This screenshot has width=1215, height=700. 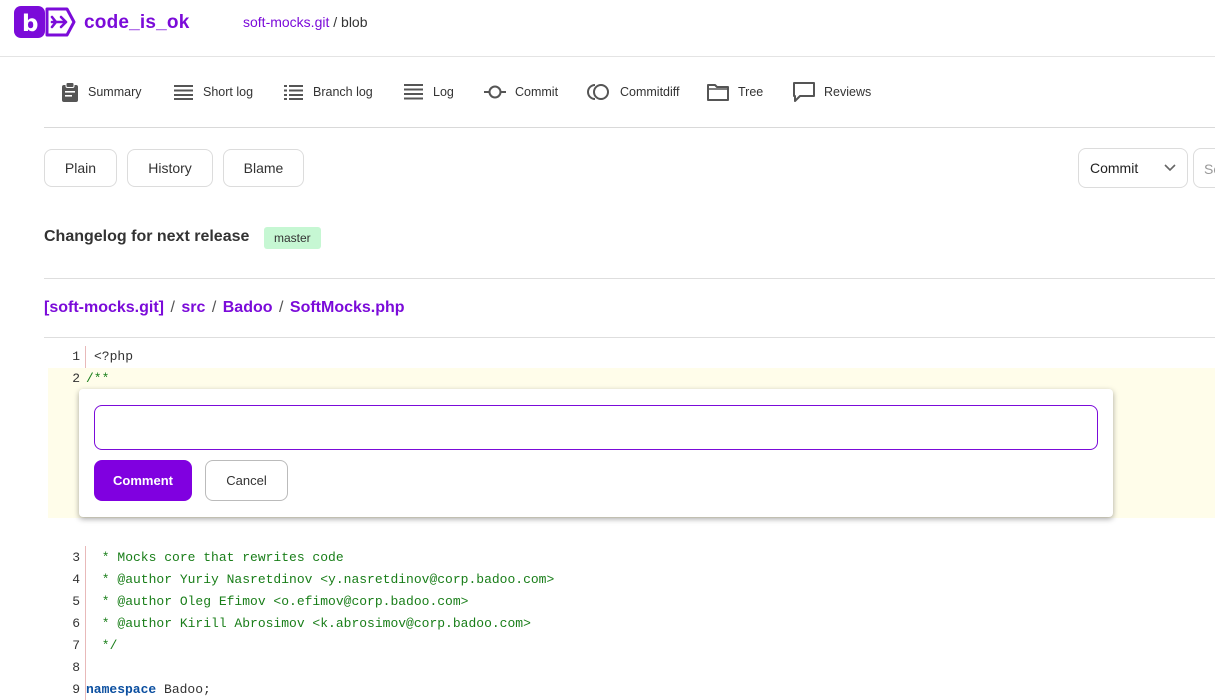 I want to click on breadcrumb-repo-link: soft-mocks.git, so click(x=286, y=22).